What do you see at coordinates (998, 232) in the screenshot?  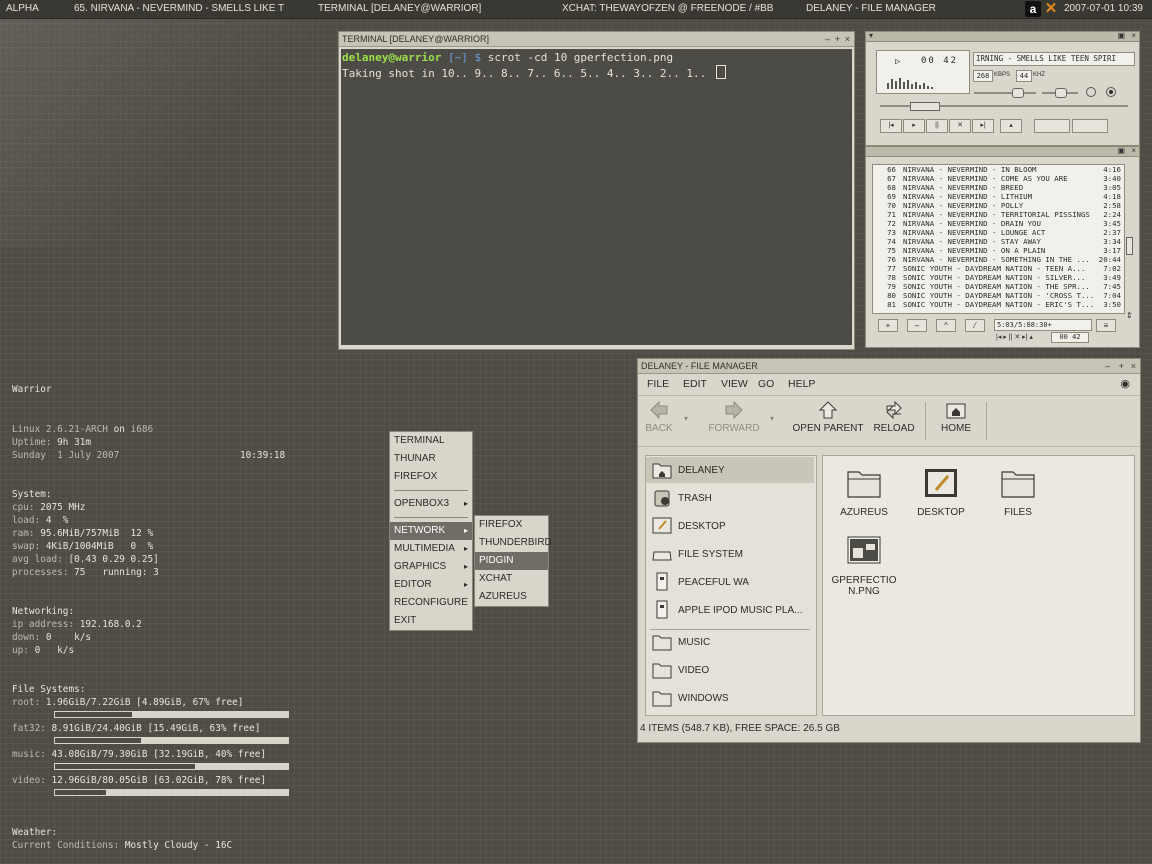 I see `playlist-row: 73 NIRVANA - NEVERMIND - LOUNGE ACT 2:37` at bounding box center [998, 232].